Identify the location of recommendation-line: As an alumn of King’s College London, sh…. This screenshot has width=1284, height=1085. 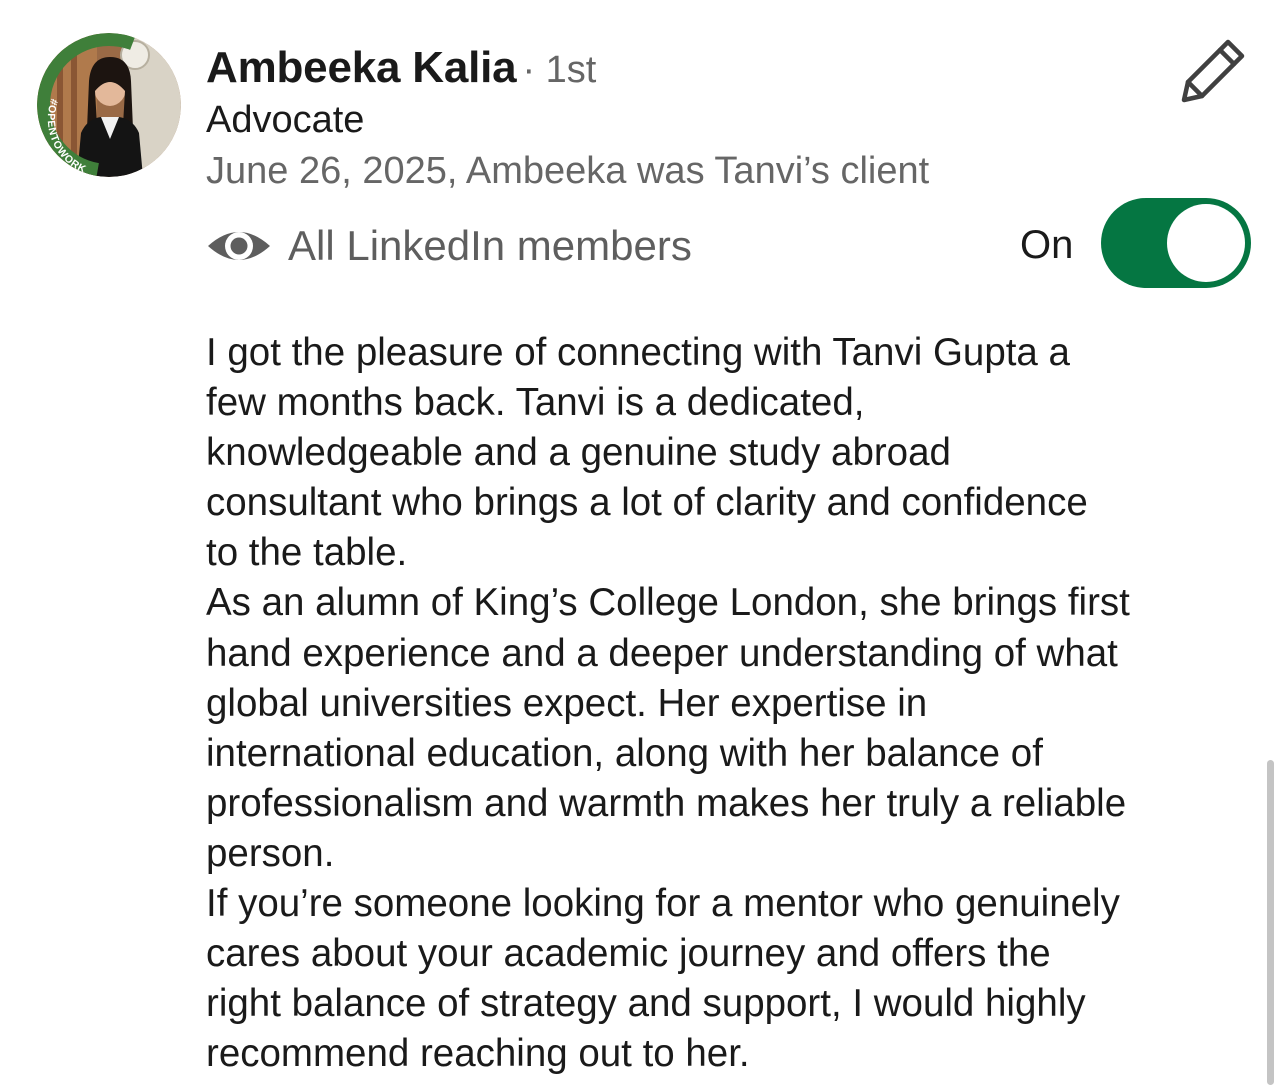
(668, 603).